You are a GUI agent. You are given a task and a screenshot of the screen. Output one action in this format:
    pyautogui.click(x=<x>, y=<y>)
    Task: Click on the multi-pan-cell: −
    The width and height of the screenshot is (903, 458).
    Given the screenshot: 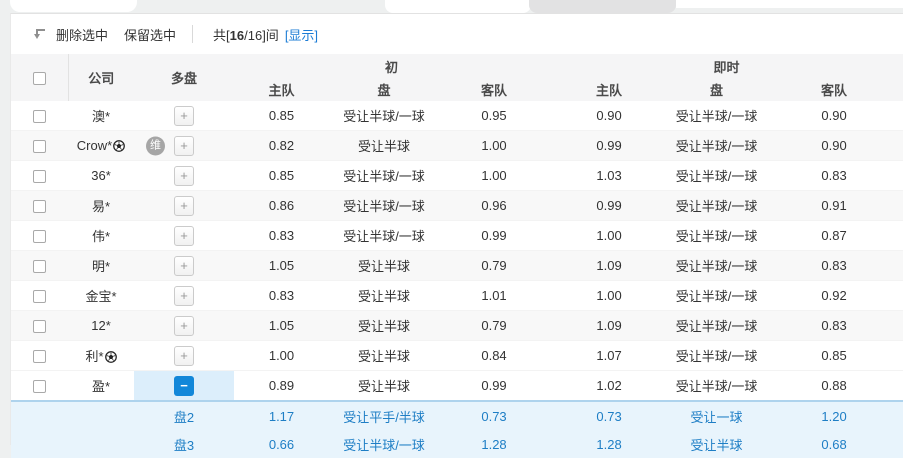 What is the action you would take?
    pyautogui.click(x=184, y=386)
    